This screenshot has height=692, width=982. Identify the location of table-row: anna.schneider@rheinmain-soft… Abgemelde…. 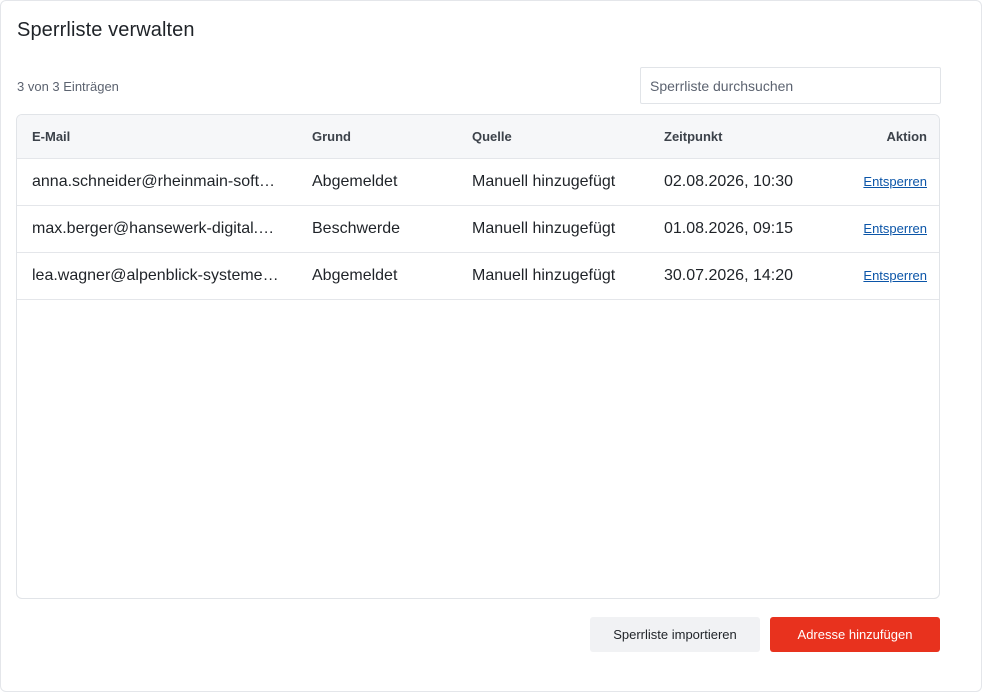
(478, 181).